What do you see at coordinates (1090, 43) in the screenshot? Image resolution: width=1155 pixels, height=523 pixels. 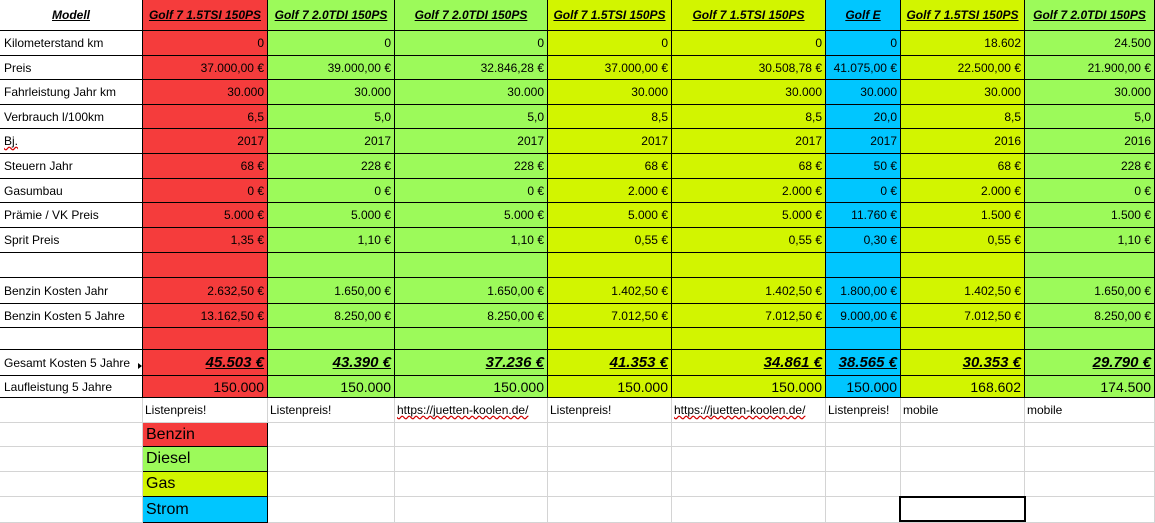 I see `value-cell: 24.500` at bounding box center [1090, 43].